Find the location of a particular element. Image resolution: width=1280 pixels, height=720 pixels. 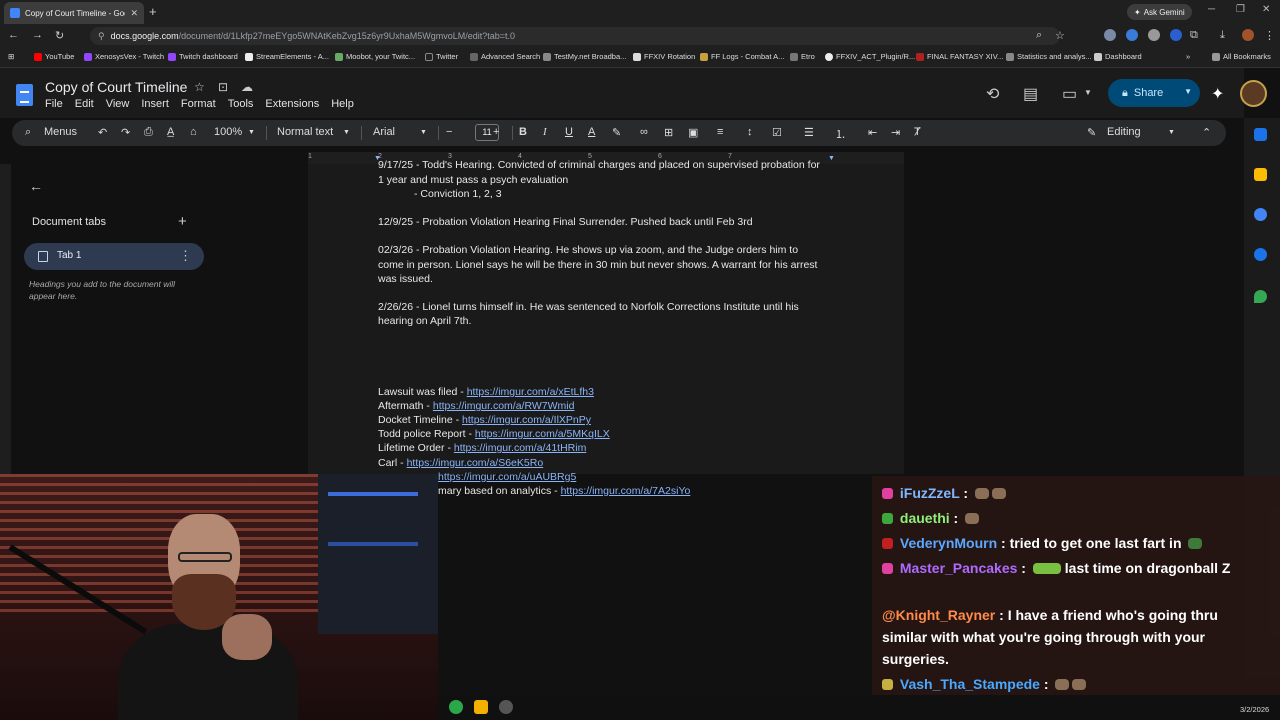

zoom-icon: ⌕ is located at coordinates (1039, 35).